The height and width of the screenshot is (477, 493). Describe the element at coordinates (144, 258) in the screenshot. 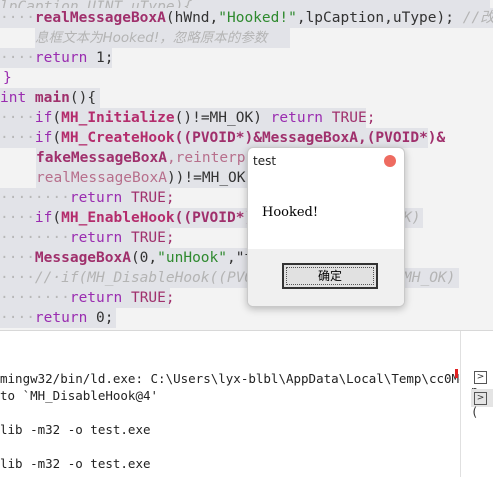

I see `code-text: (0,` at that location.